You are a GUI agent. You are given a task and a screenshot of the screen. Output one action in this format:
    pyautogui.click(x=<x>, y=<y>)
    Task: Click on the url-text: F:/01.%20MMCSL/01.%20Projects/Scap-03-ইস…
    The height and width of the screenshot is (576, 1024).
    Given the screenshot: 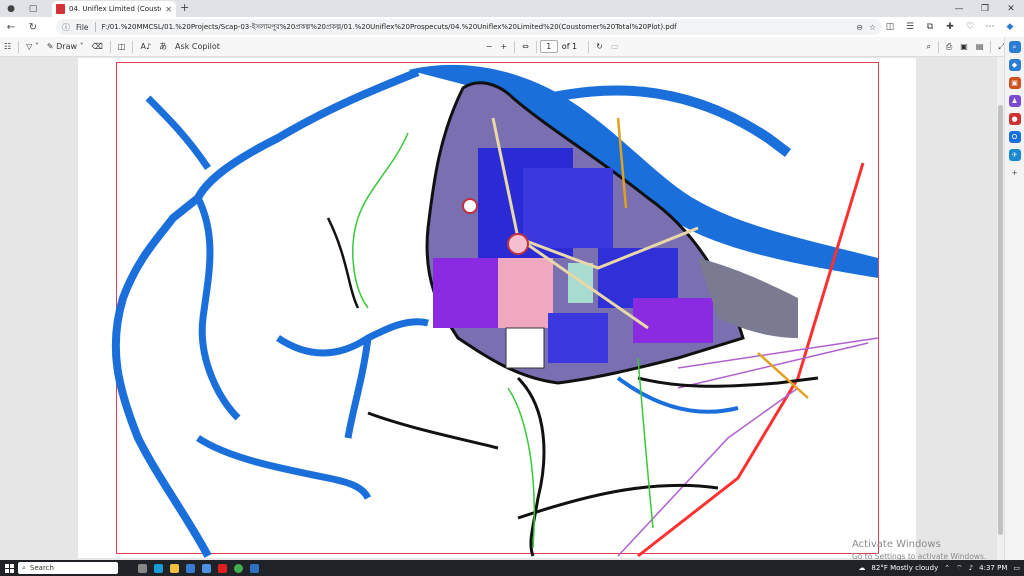 What is the action you would take?
    pyautogui.click(x=476, y=27)
    